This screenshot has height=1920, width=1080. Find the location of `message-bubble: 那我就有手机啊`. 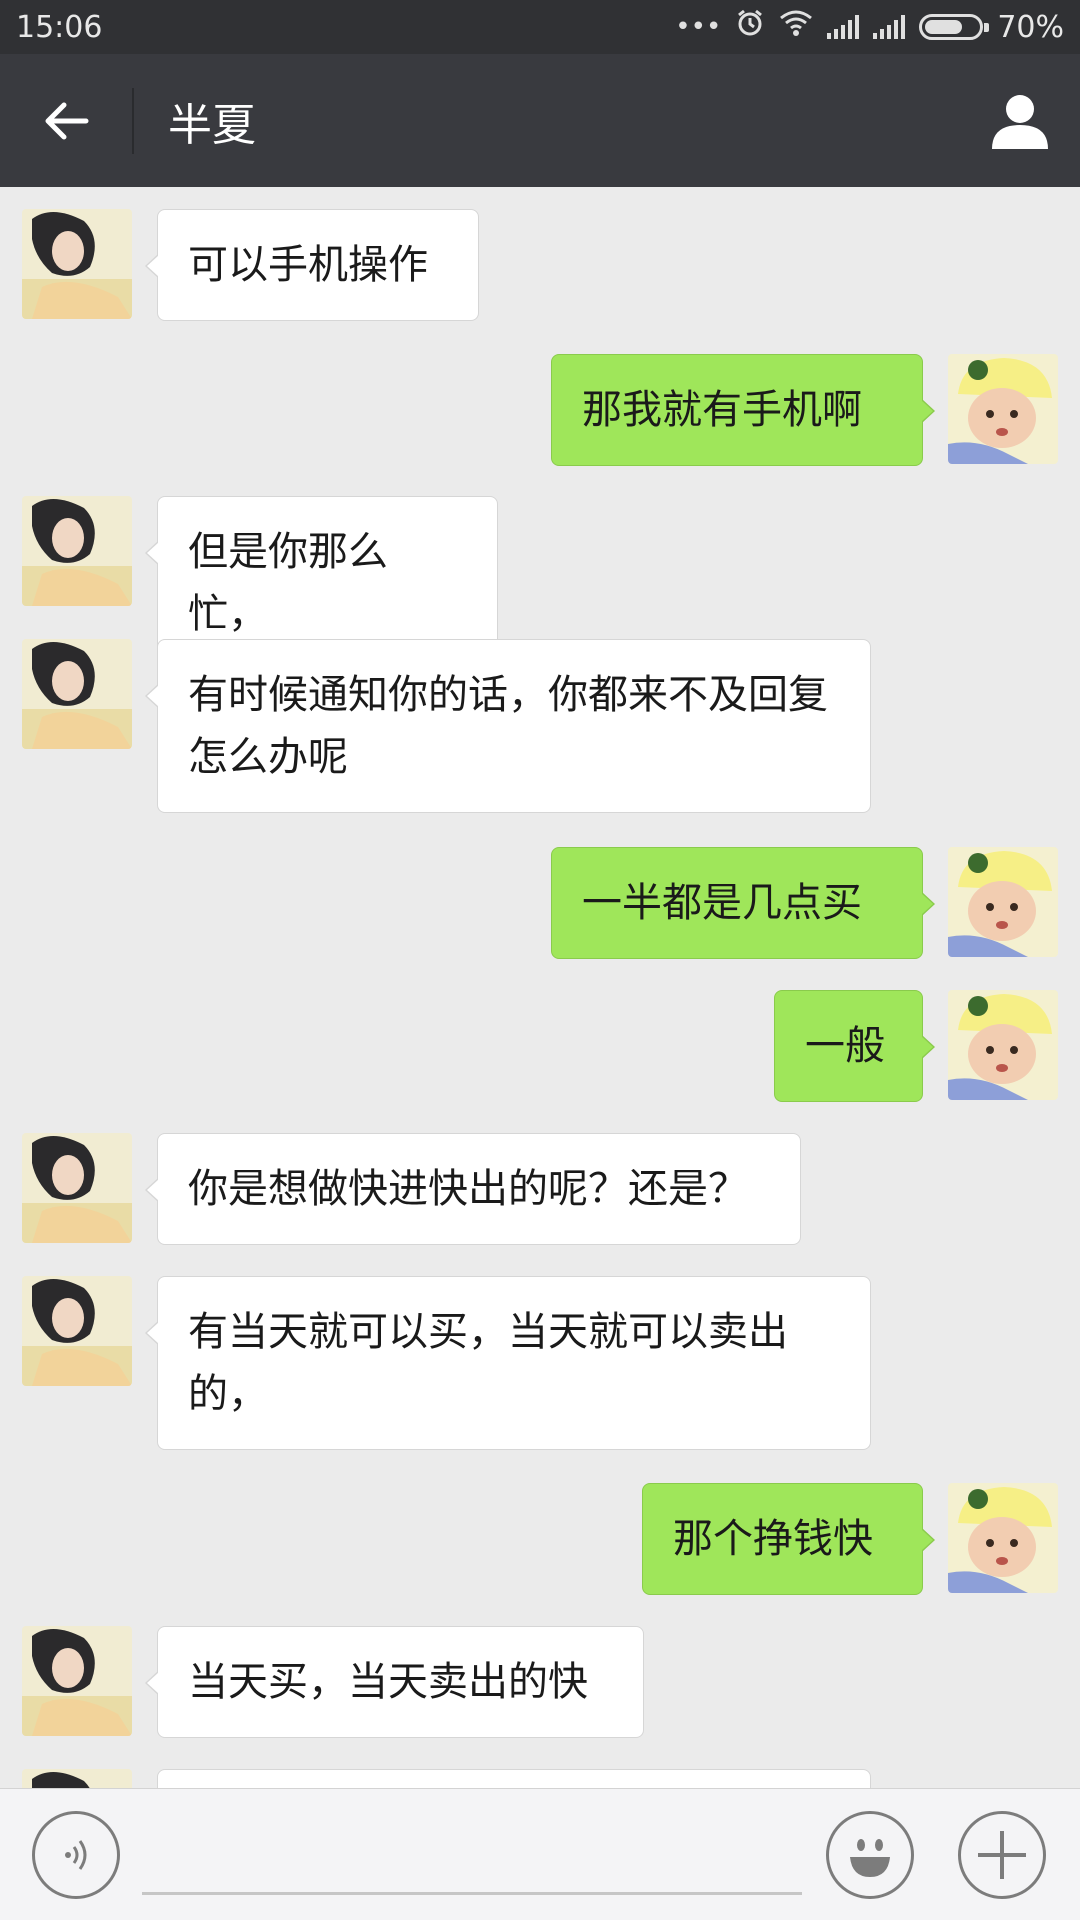

message-bubble: 那我就有手机啊 is located at coordinates (743, 410).